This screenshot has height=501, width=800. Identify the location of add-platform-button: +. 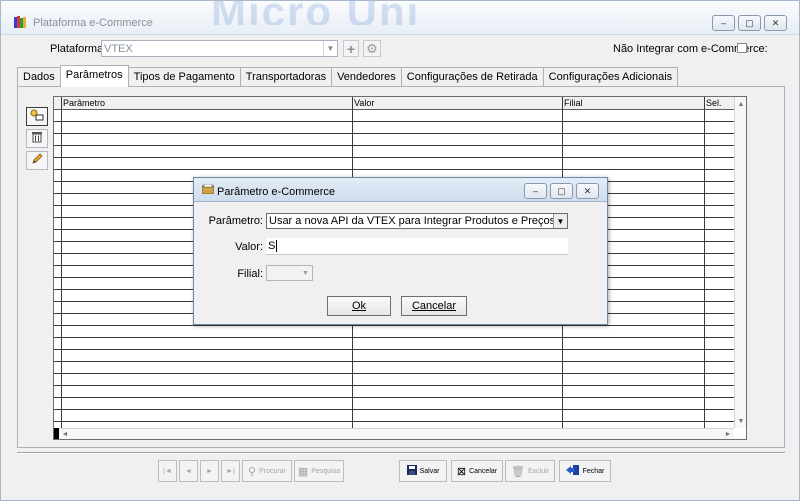
(351, 48).